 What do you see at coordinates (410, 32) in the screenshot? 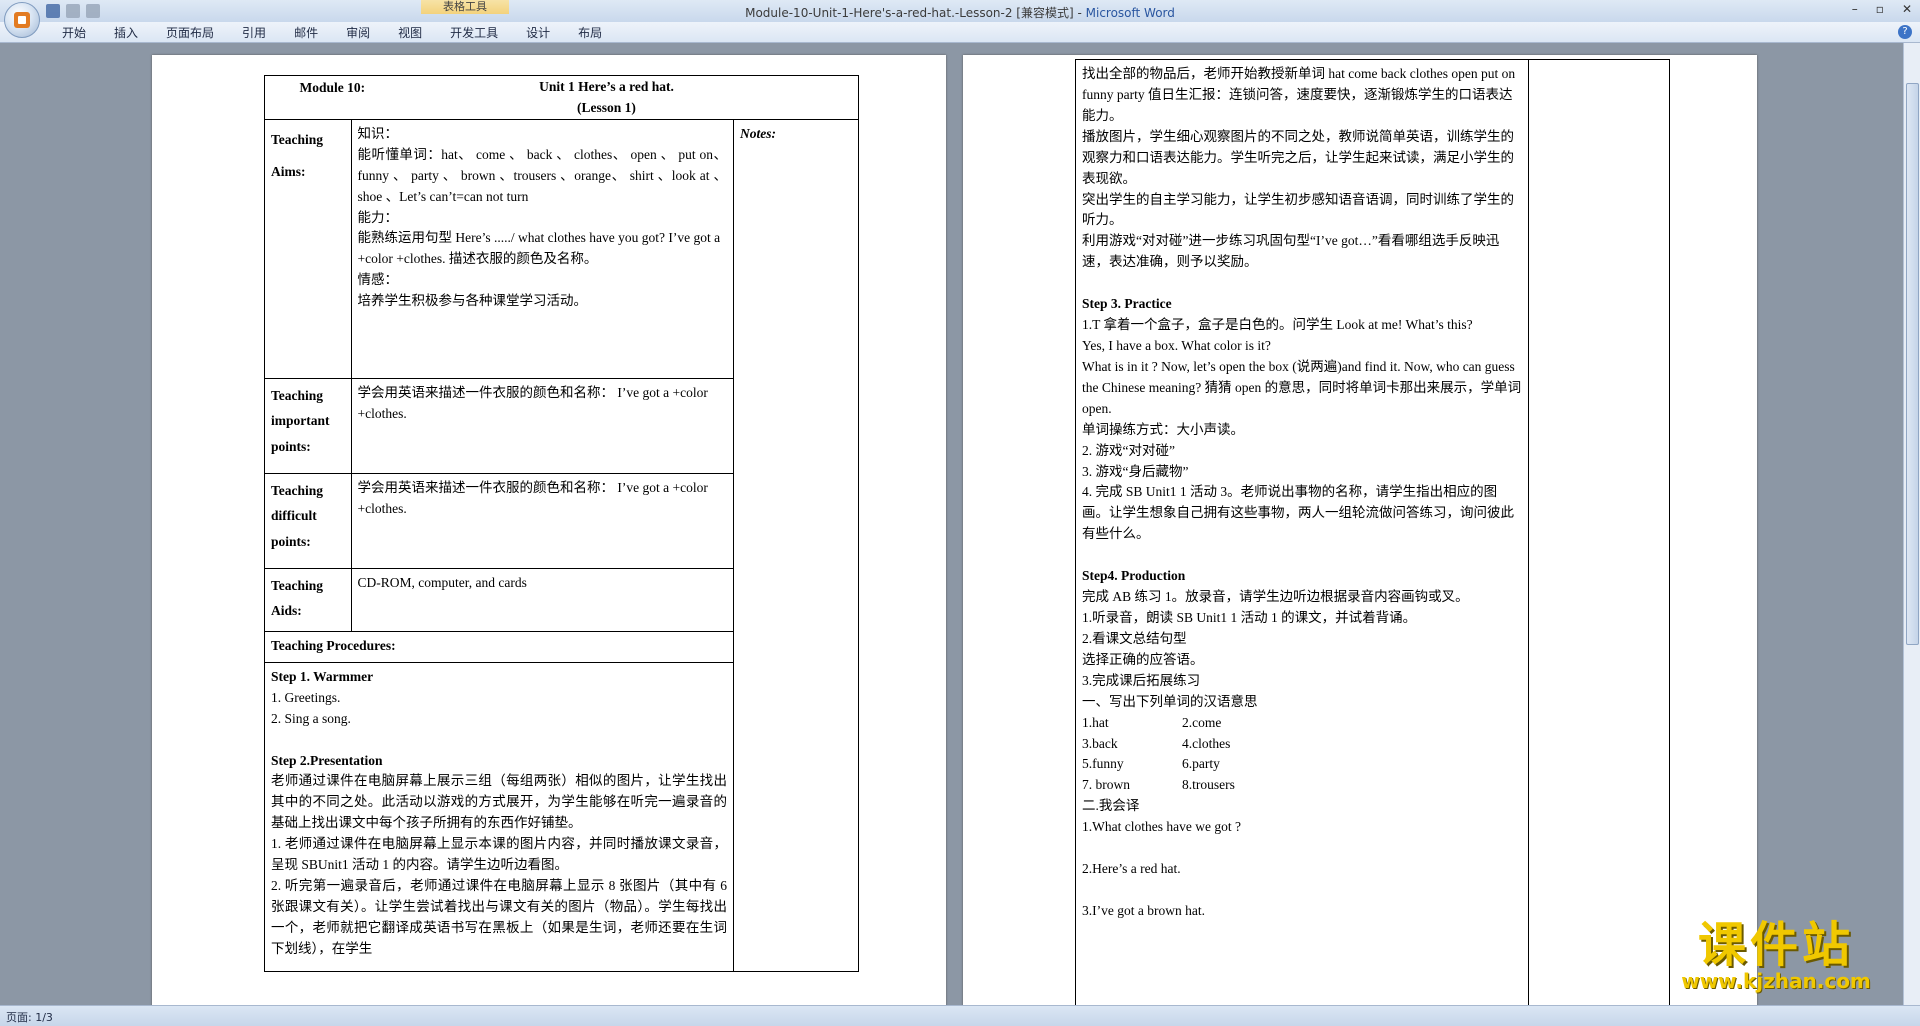
I see `tab-view: 视图` at bounding box center [410, 32].